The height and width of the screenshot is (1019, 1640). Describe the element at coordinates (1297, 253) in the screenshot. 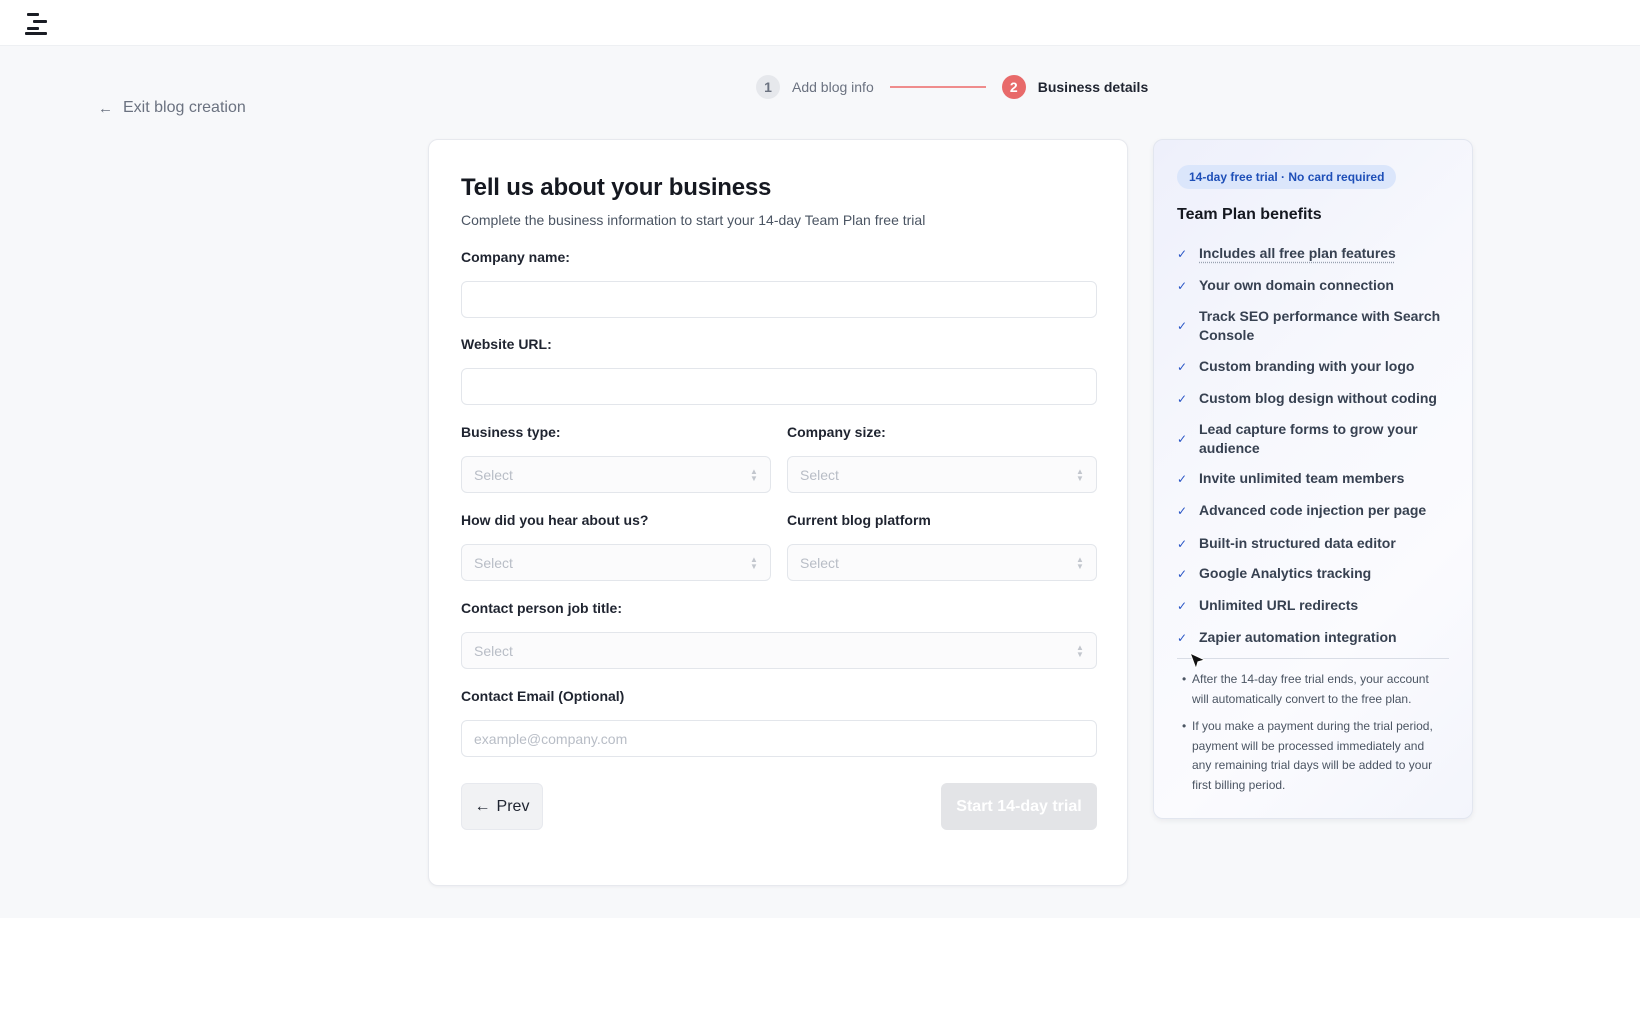

I see `benefit-text: Includes all free plan features` at that location.